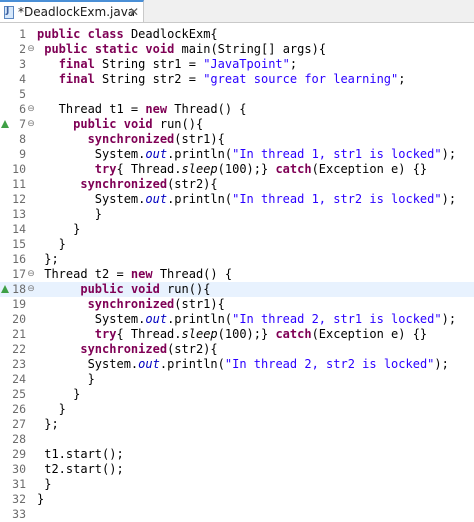 The width and height of the screenshot is (474, 522). What do you see at coordinates (237, 214) in the screenshot?
I see `code-line: 13 }` at bounding box center [237, 214].